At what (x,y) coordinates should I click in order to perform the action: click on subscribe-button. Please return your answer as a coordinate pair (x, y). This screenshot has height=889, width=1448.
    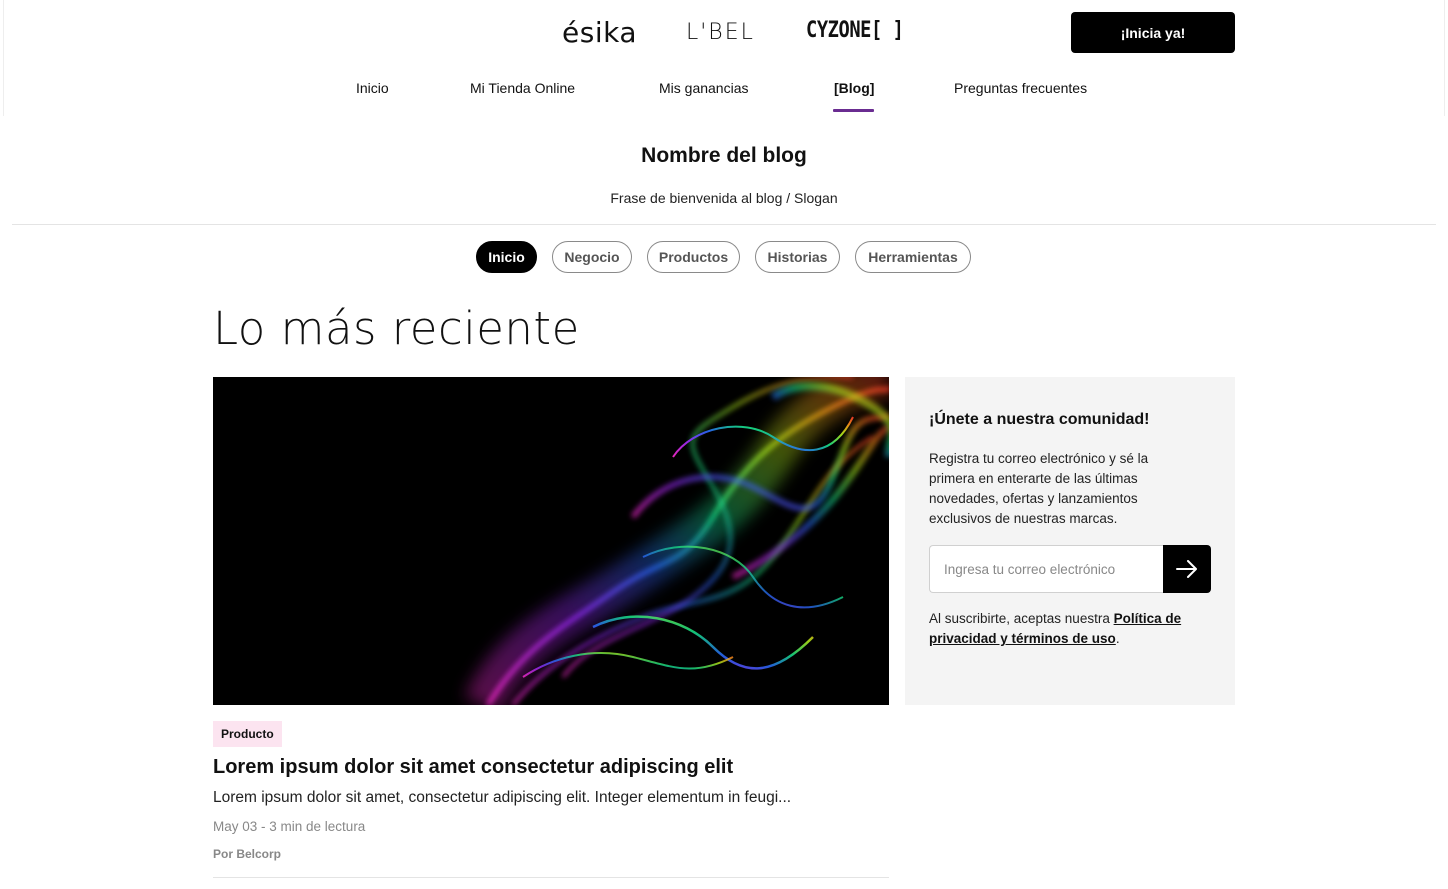
    Looking at the image, I should click on (1187, 569).